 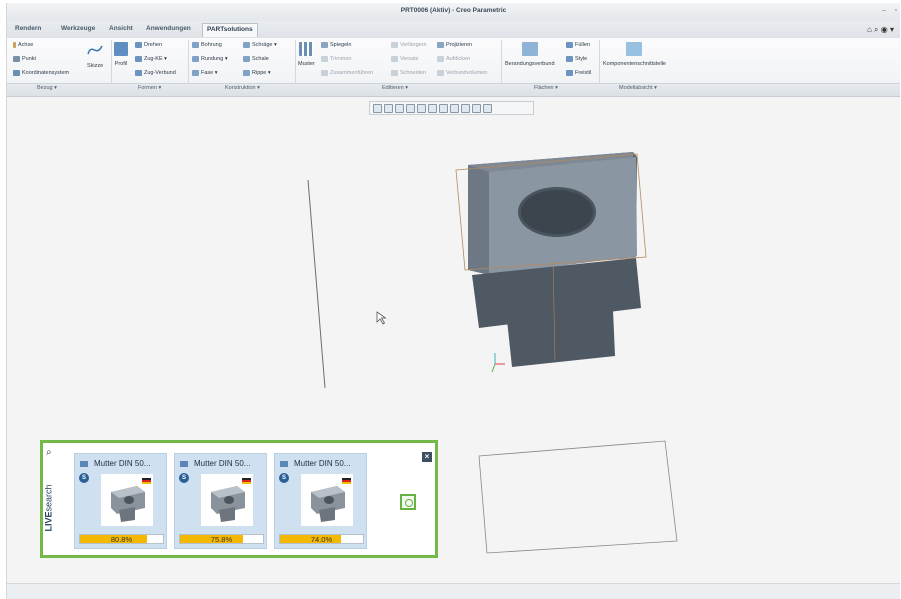 I want to click on schale-button: Schale, so click(x=256, y=59).